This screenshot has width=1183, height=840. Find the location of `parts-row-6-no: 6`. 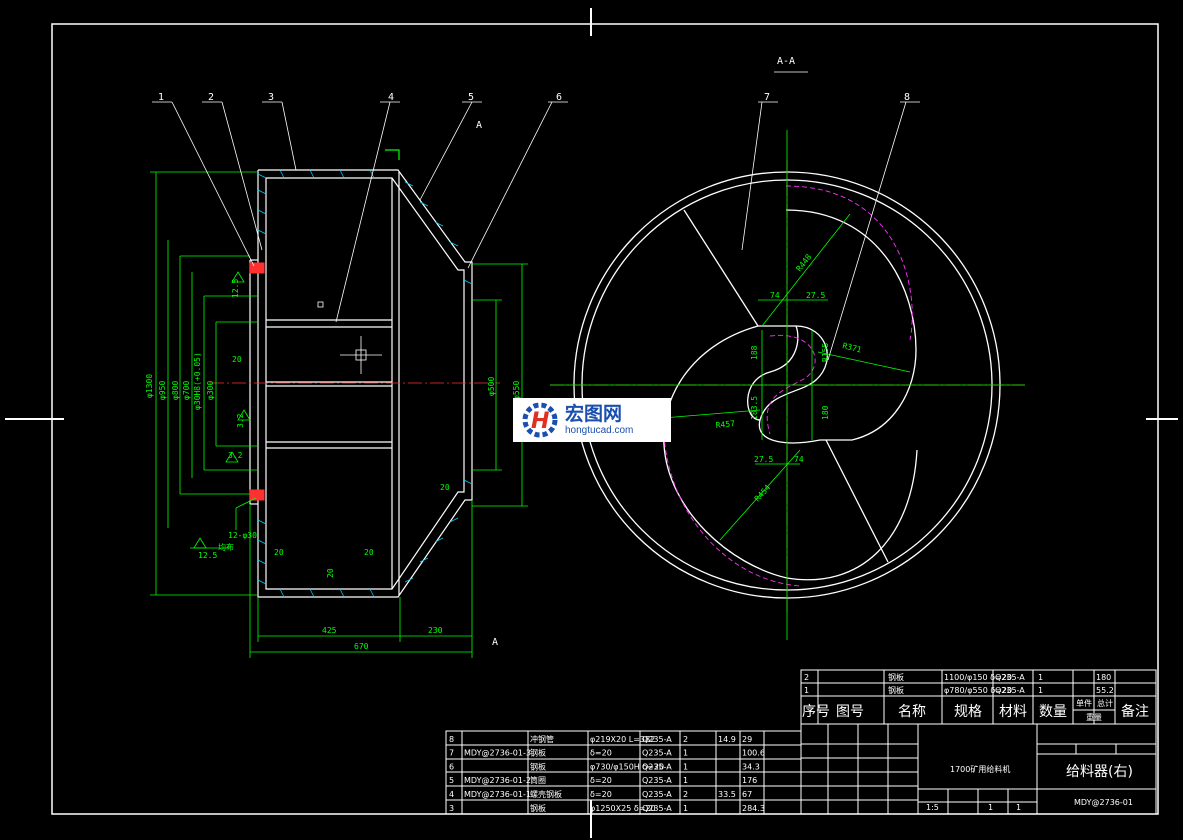

parts-row-6-no: 6 is located at coordinates (451, 766).